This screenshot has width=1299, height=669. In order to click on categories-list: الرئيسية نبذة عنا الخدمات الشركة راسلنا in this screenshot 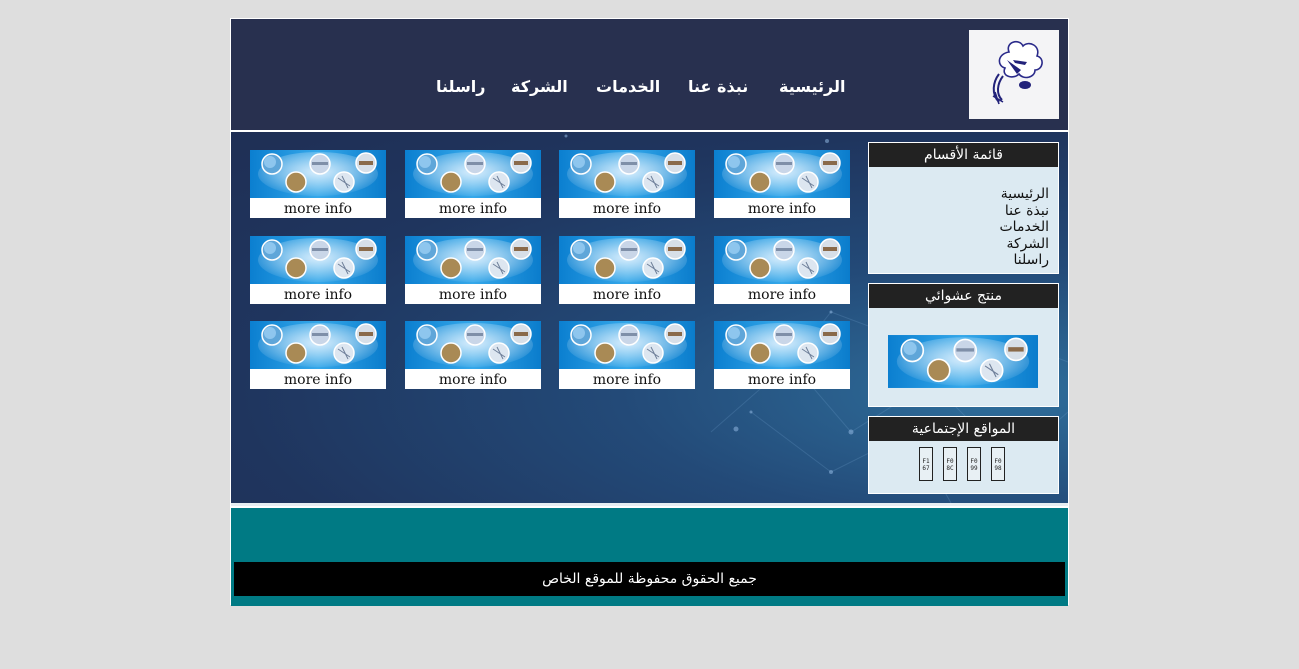, I will do `click(1025, 227)`.